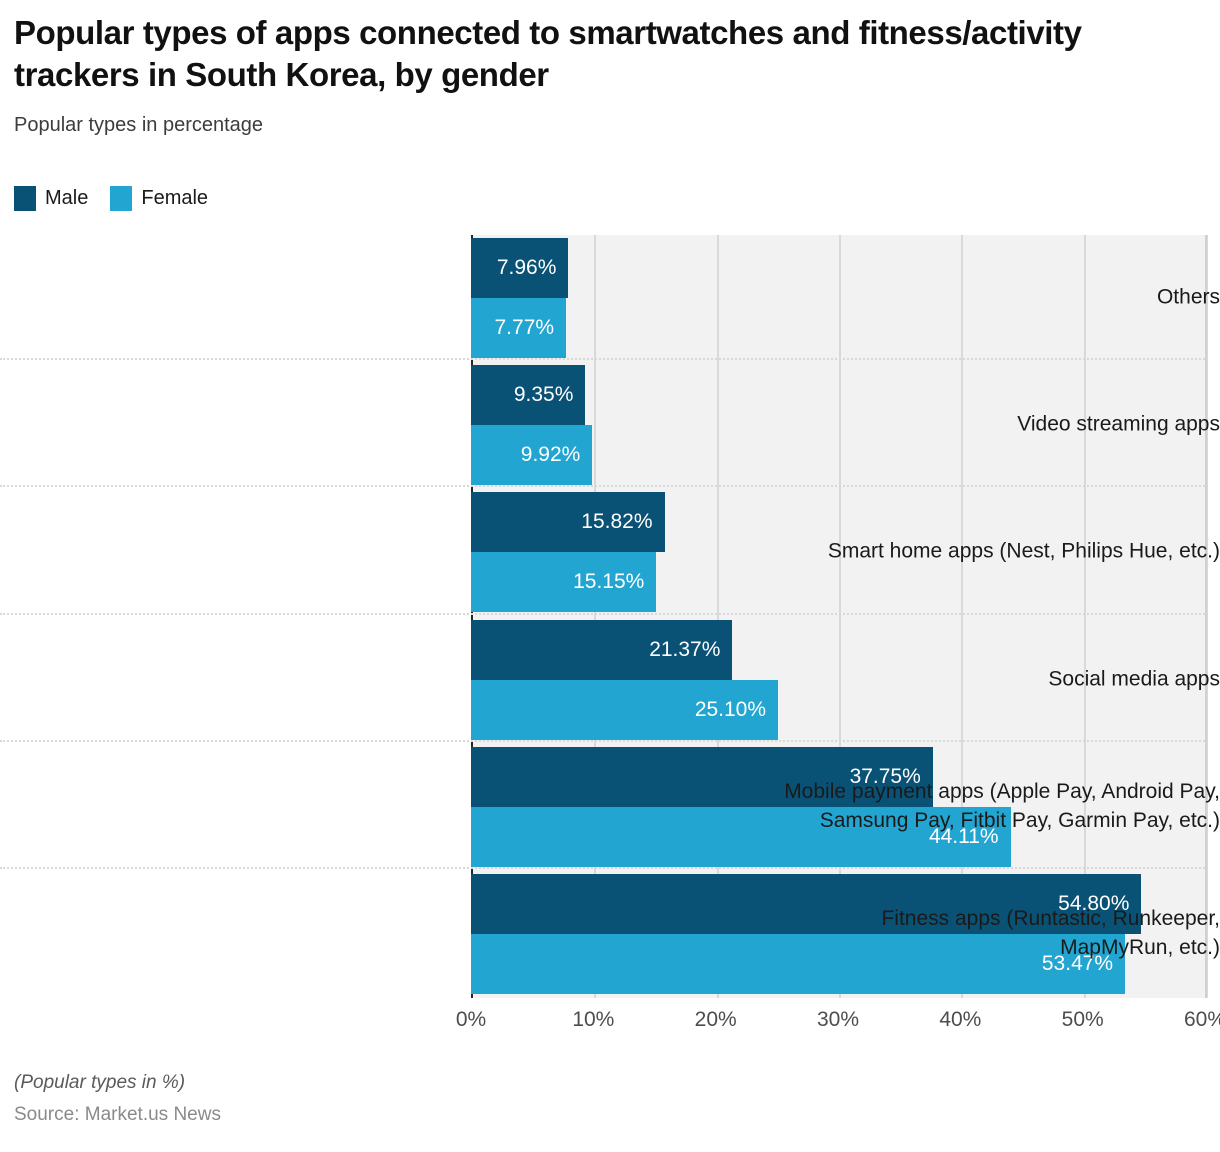 The width and height of the screenshot is (1220, 1152). I want to click on x-tick-label: 60%, so click(1201, 1019).